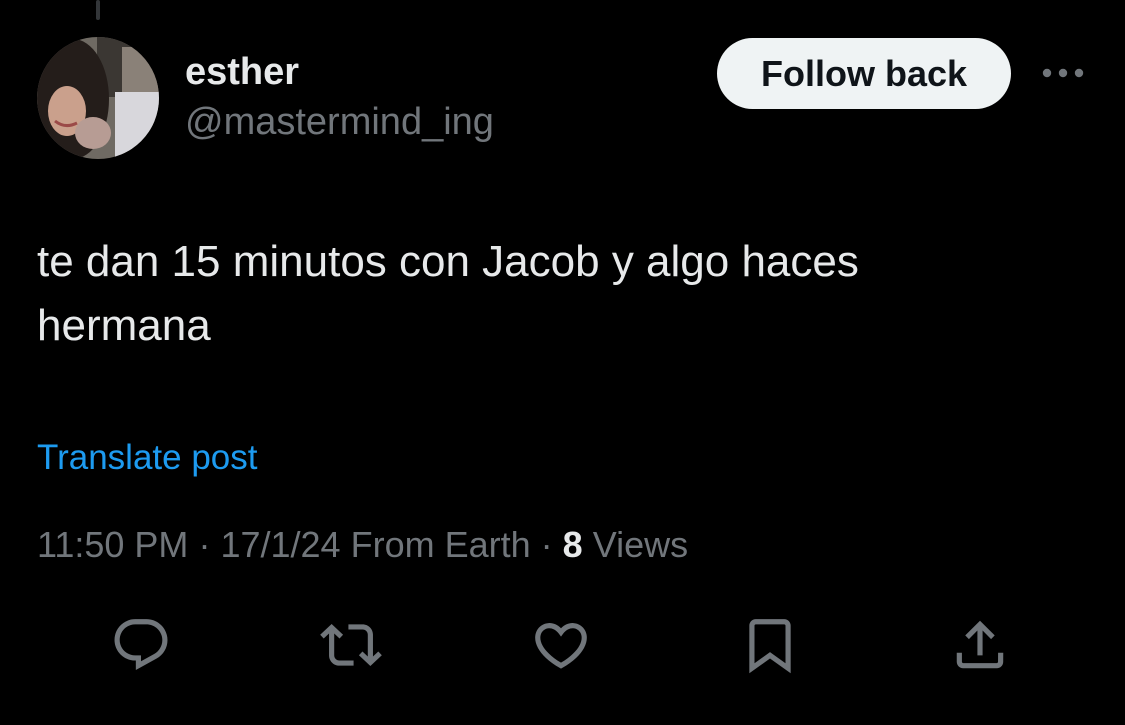  I want to click on bookmark-button, so click(770, 645).